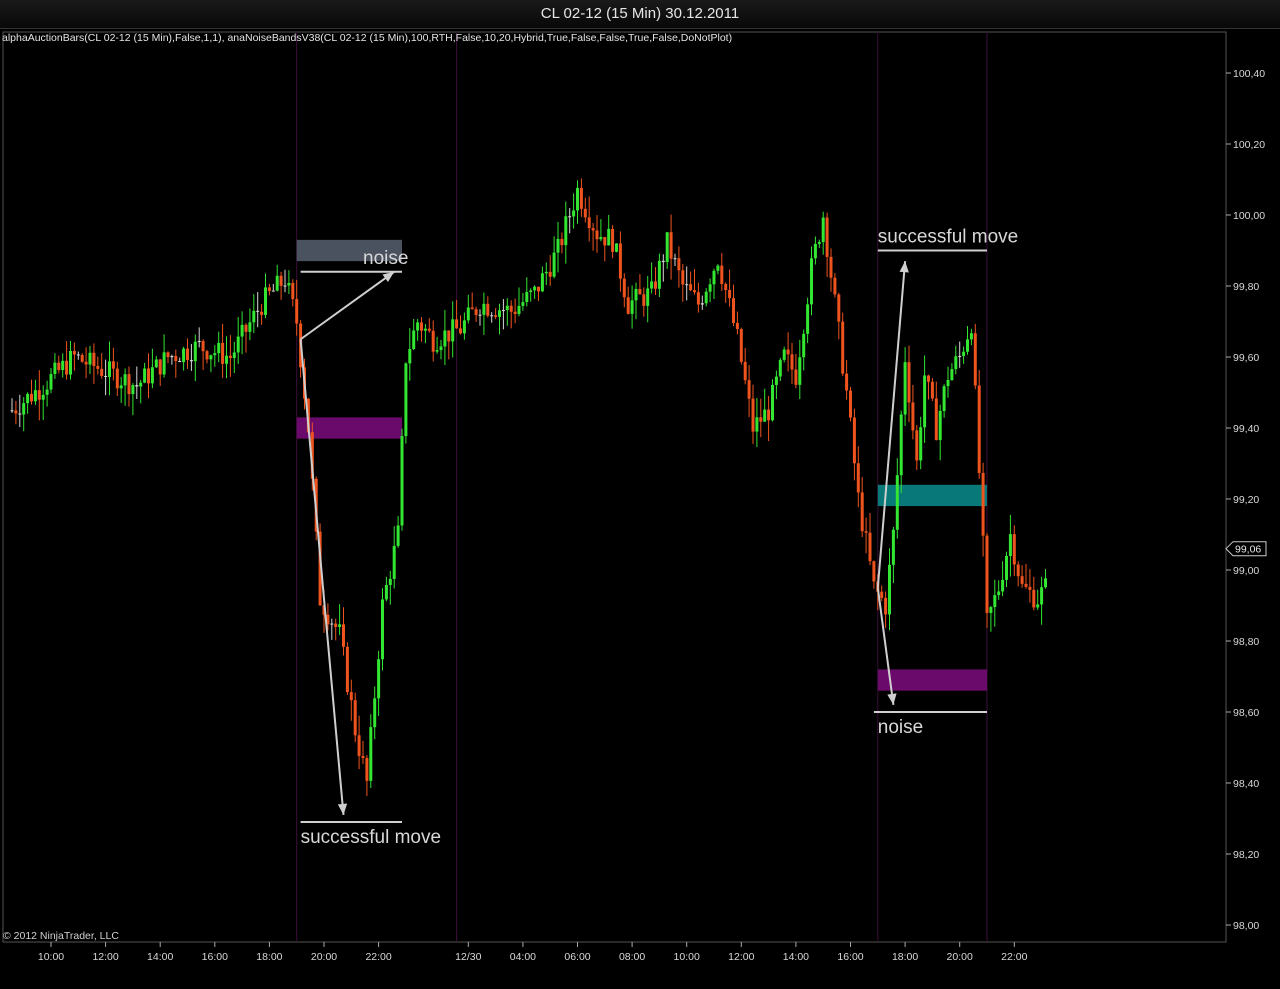 The image size is (1280, 989). What do you see at coordinates (1249, 74) in the screenshot?
I see `y-tick-label: 100,40` at bounding box center [1249, 74].